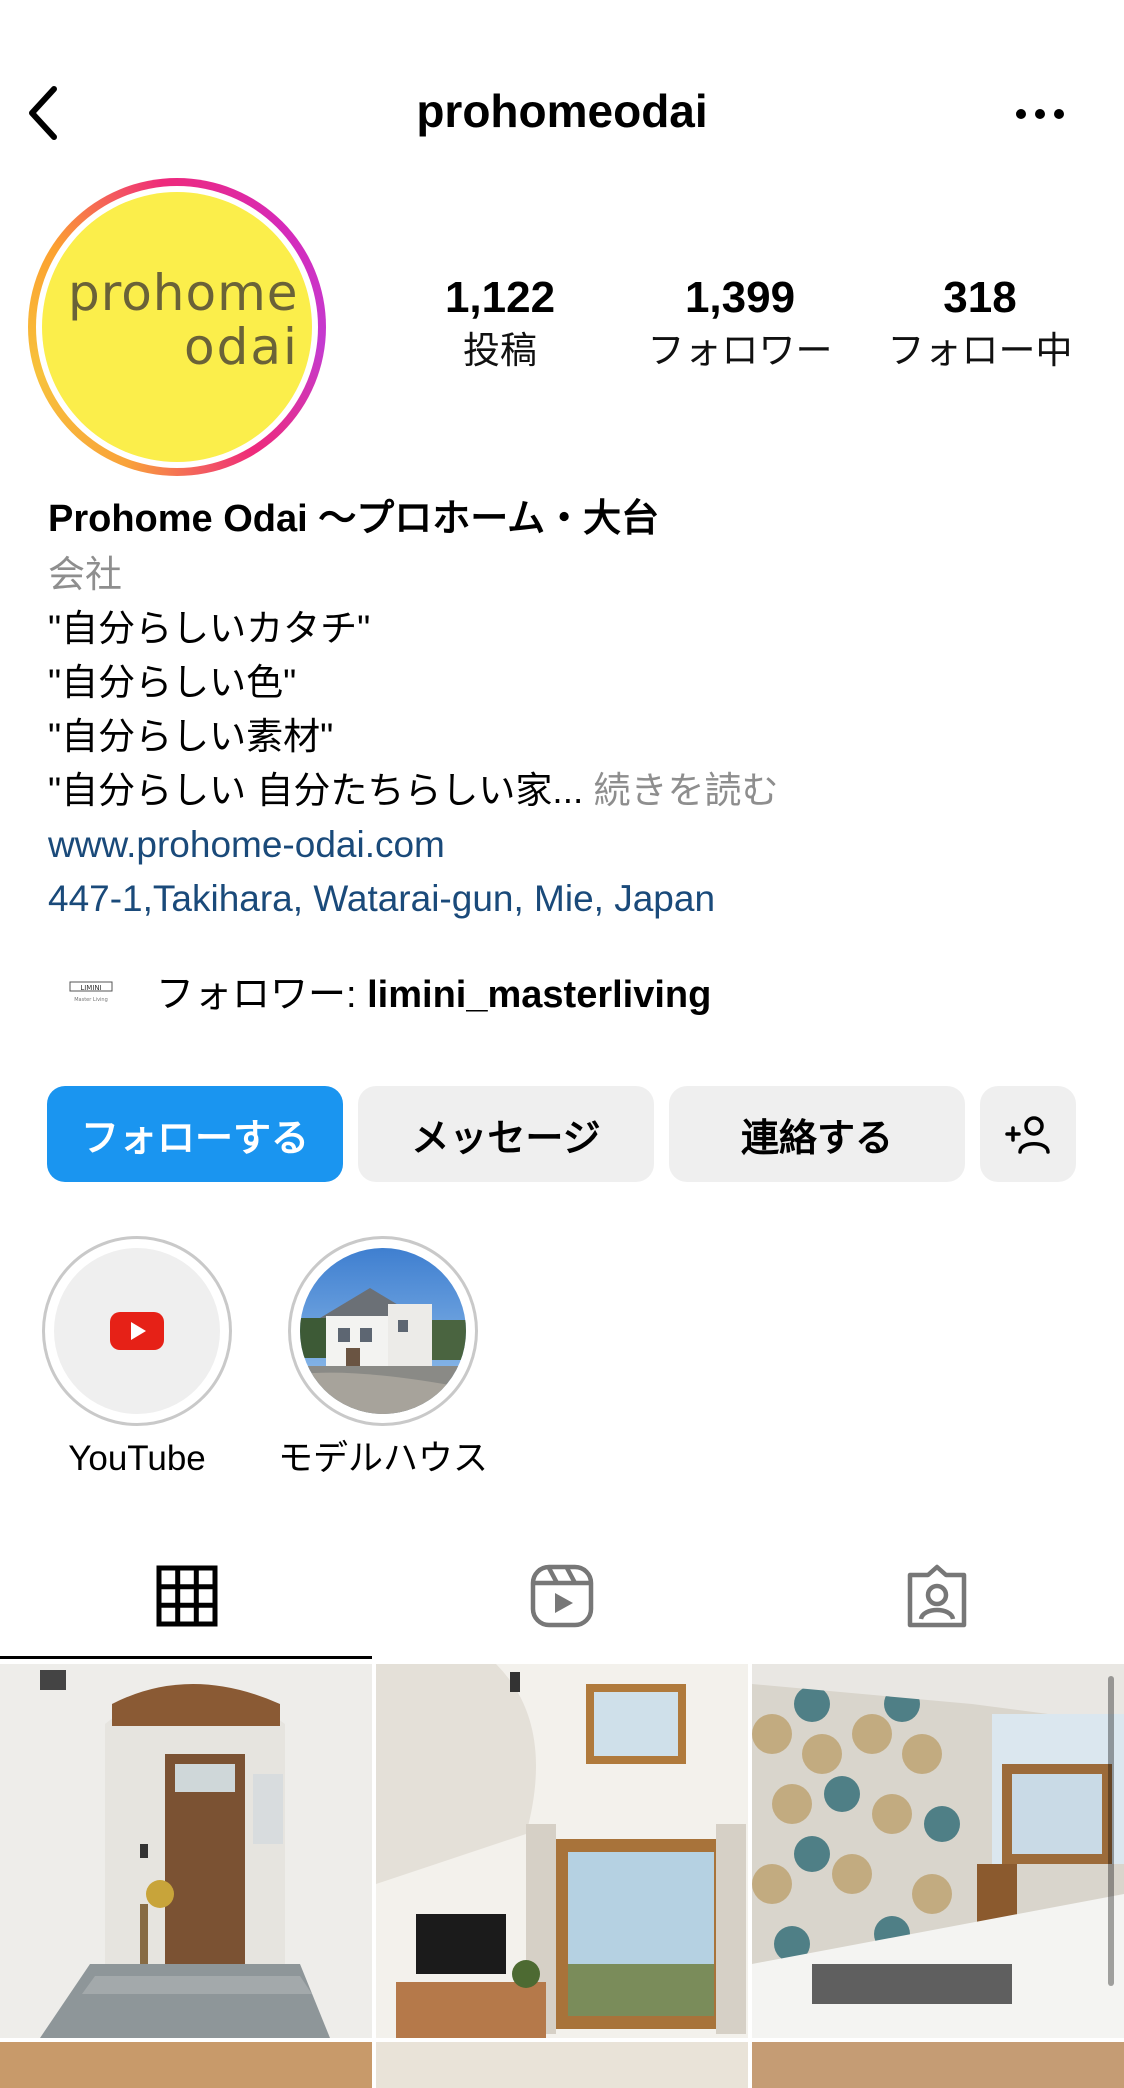 The width and height of the screenshot is (1124, 2088). I want to click on reels-icon, so click(562, 1596).